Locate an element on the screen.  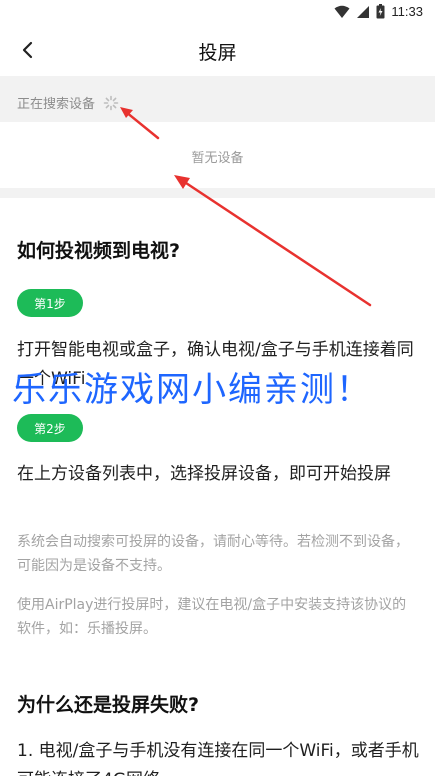
faq-title: 为什么还是投屏失败? is located at coordinates (108, 705).